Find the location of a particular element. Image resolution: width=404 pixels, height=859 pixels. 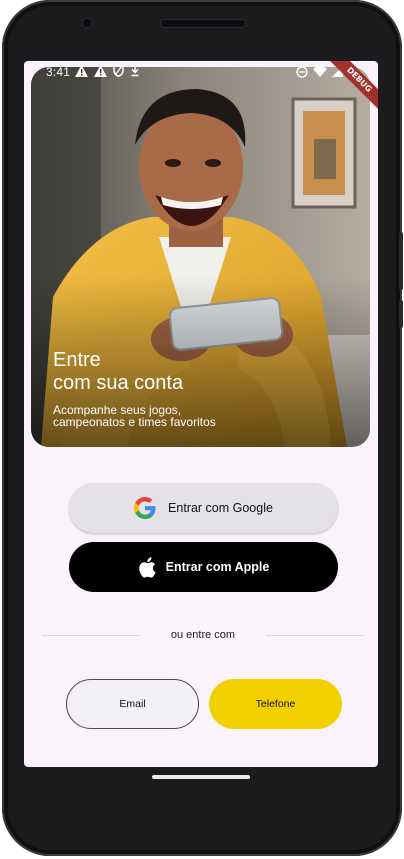

divider: ou entre com is located at coordinates (203, 635).